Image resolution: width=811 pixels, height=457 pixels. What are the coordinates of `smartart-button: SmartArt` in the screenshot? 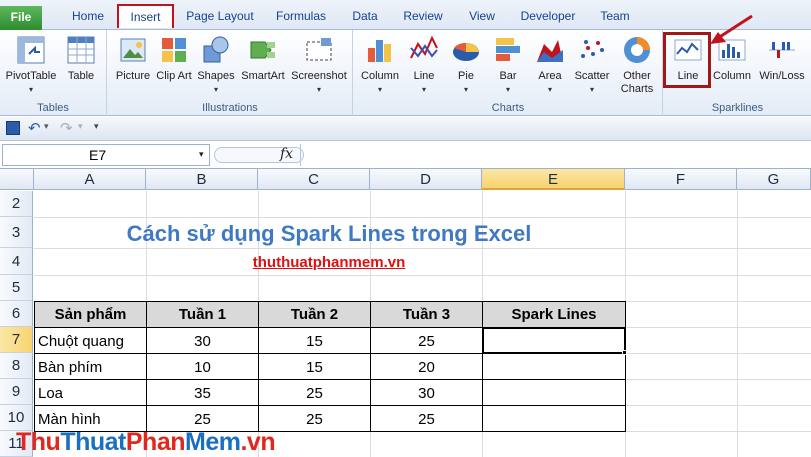 It's located at (263, 57).